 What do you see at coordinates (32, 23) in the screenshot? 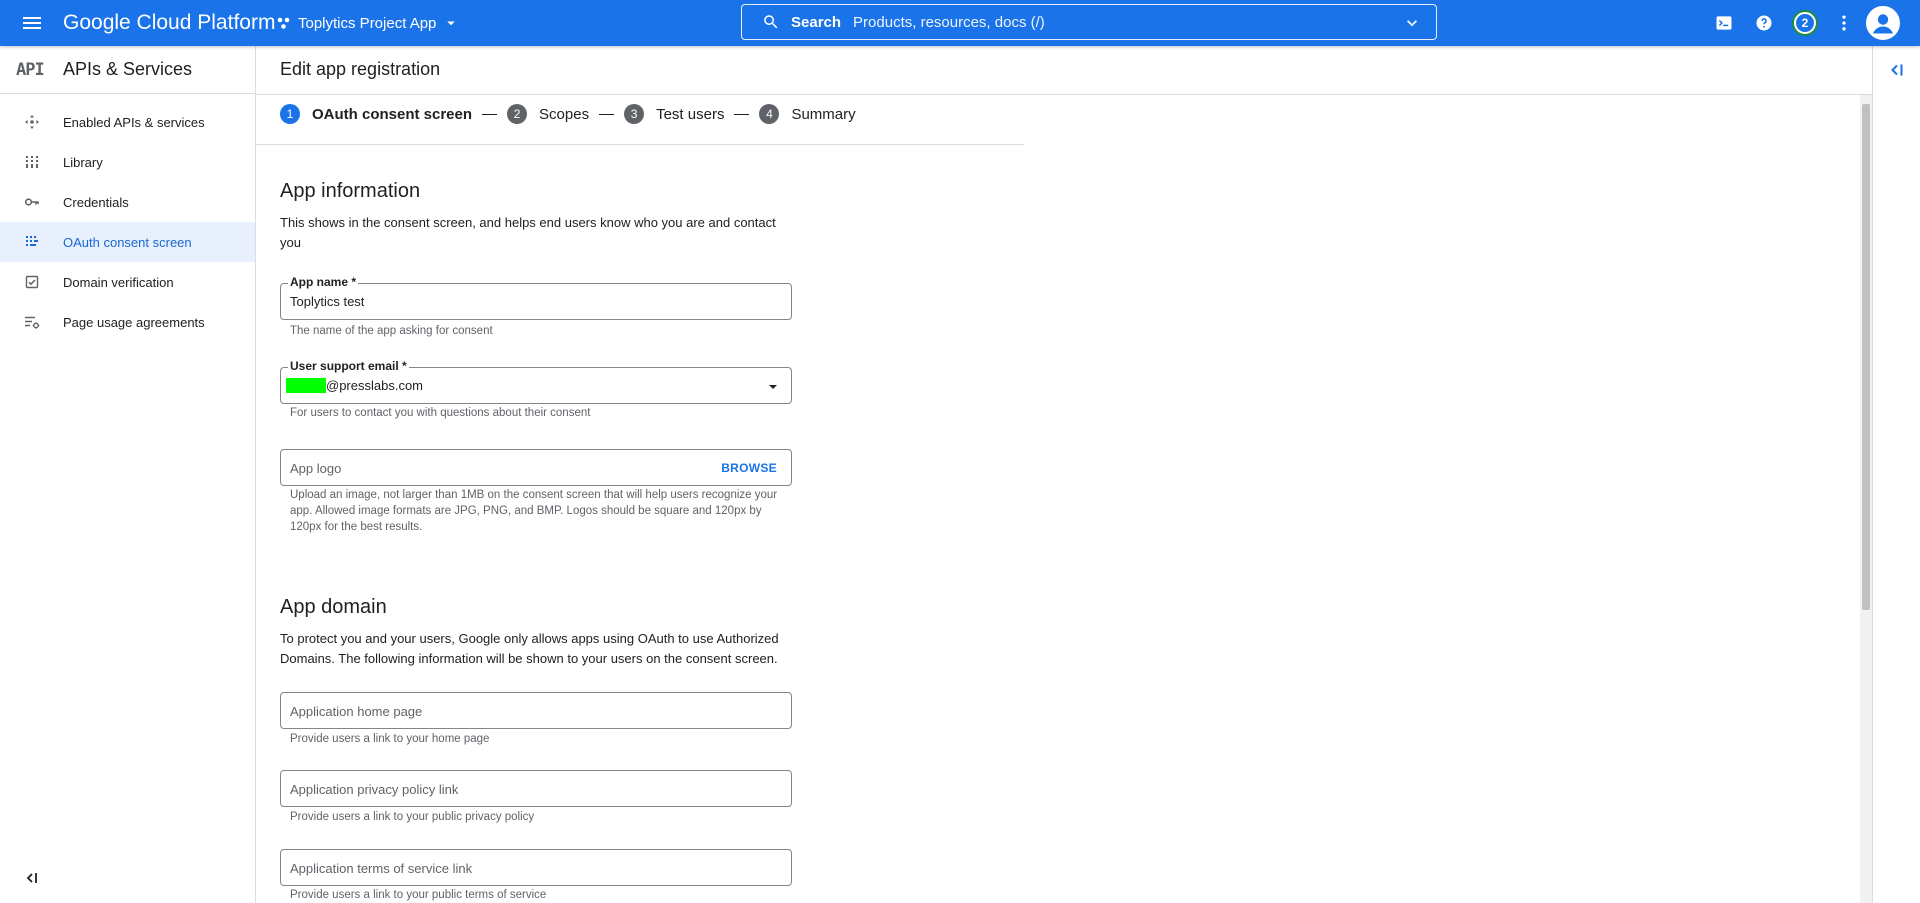
I see `menu-icon` at bounding box center [32, 23].